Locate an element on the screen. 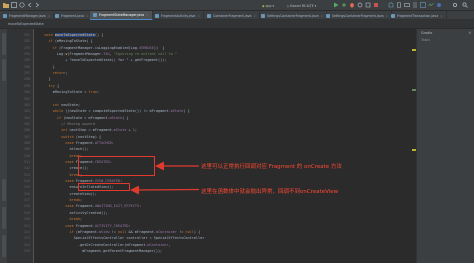 The width and height of the screenshot is (474, 263). line-number: 296 is located at coordinates (27, 67).